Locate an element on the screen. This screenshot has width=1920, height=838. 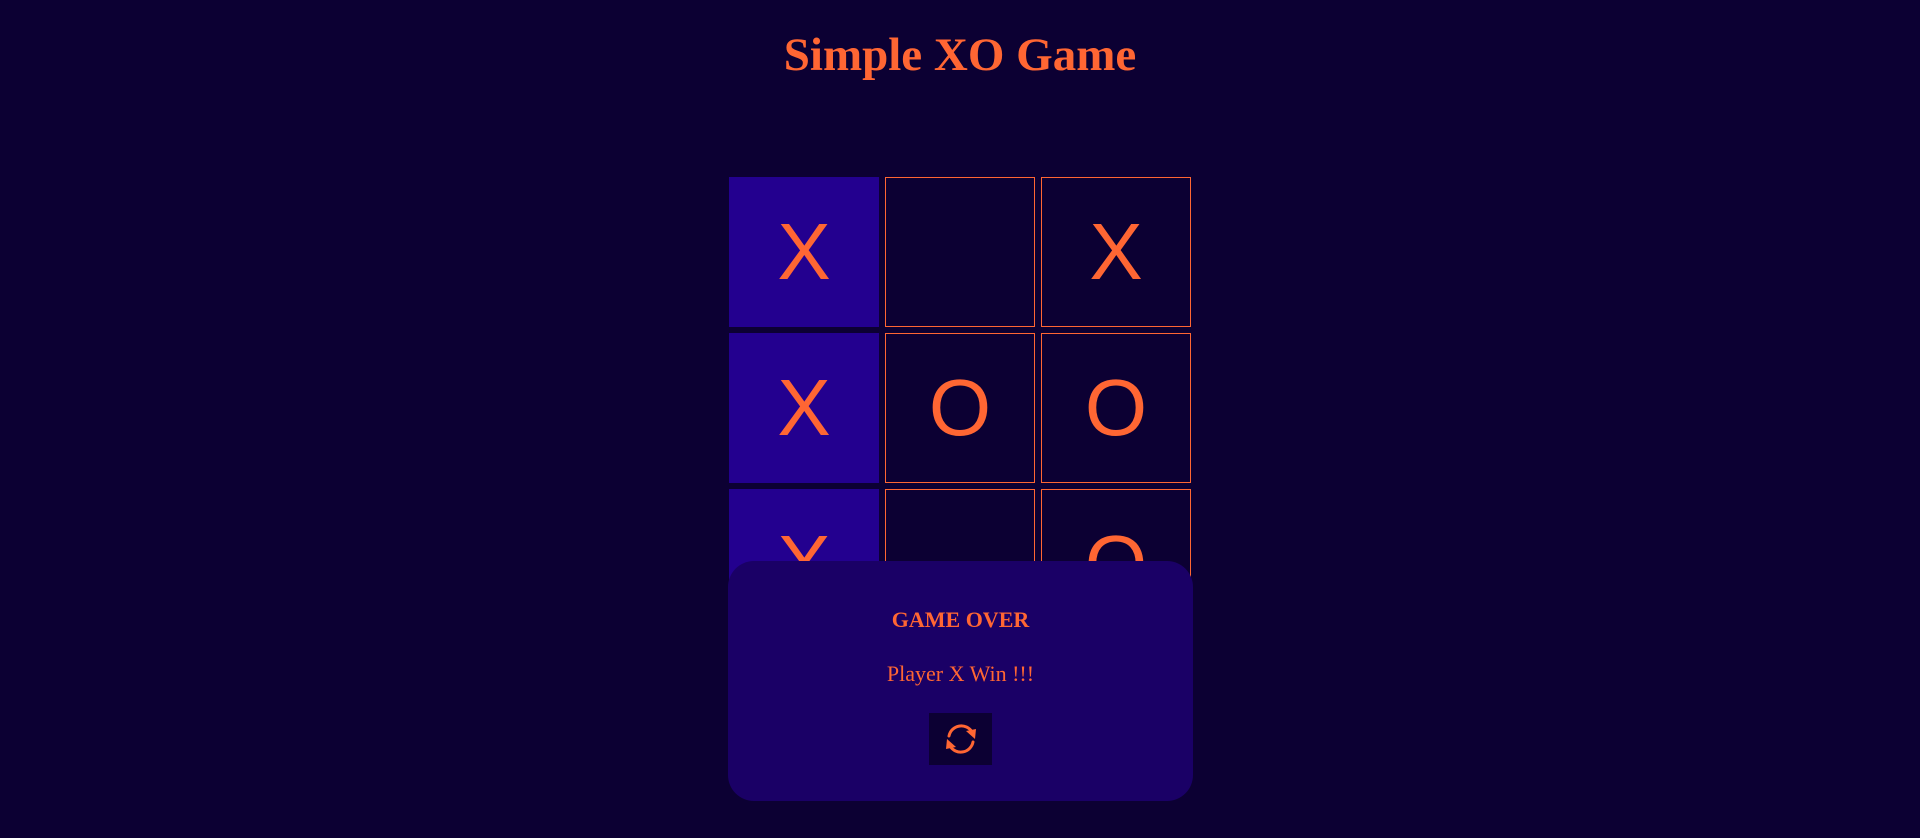
board-cell-r2c3: O is located at coordinates (1116, 408).